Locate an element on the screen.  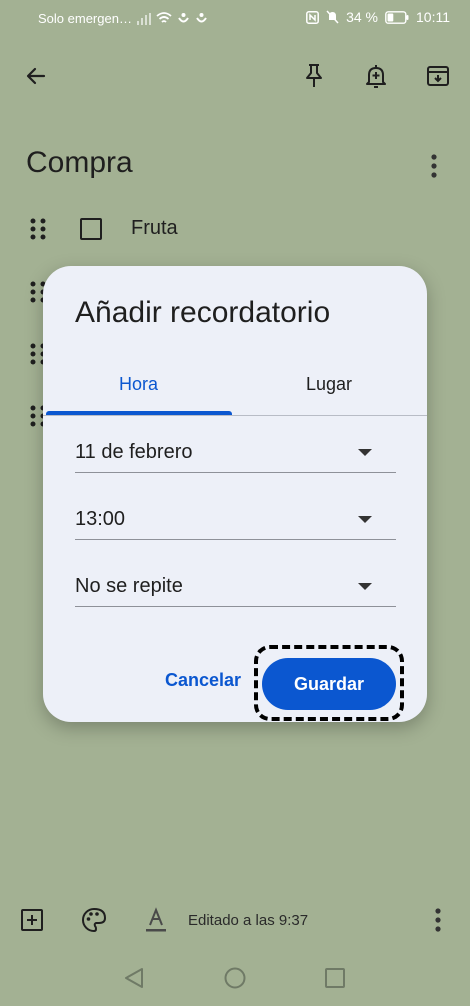
system-nav-bar is located at coordinates (235, 980).